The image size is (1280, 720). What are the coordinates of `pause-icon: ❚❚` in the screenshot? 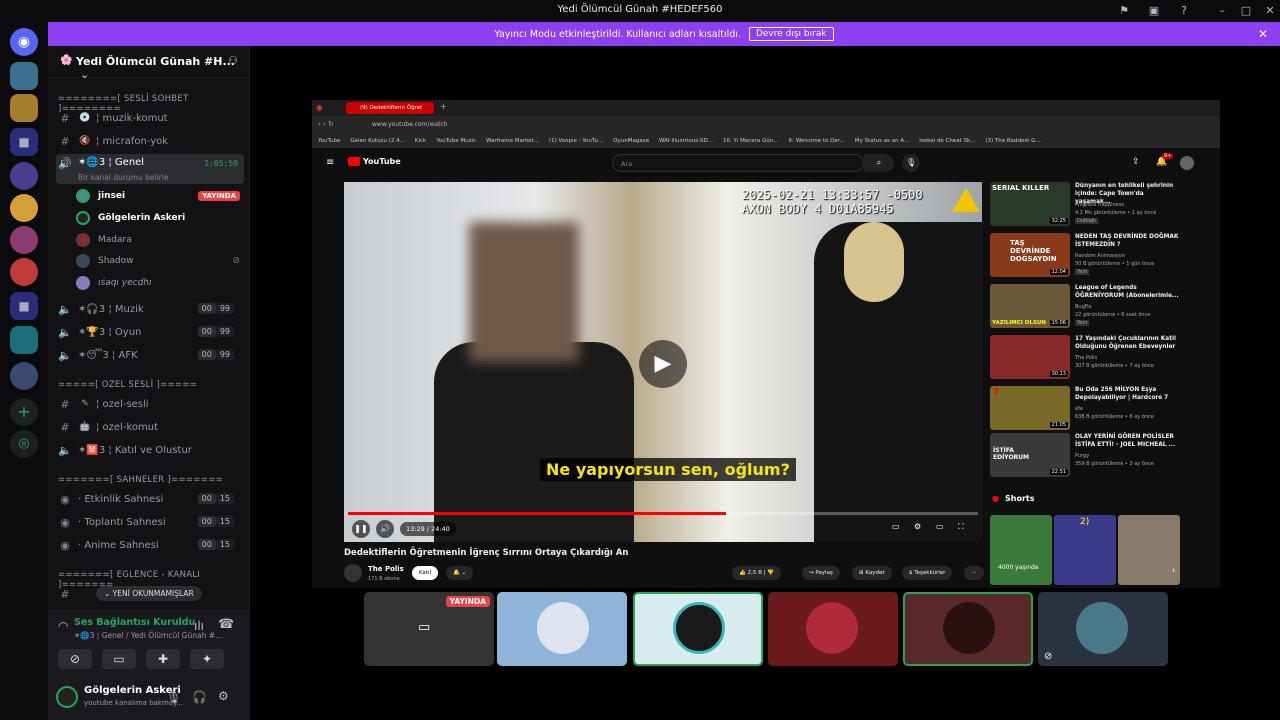 It's located at (361, 529).